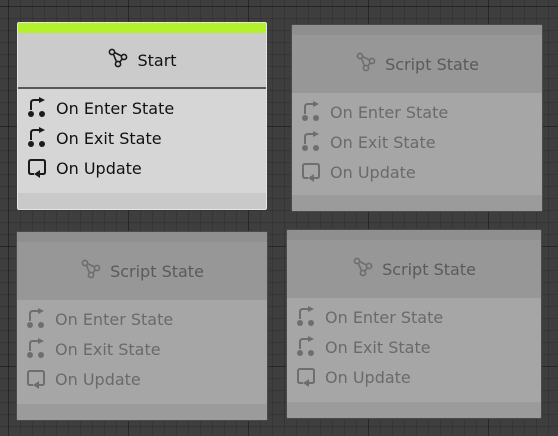 The height and width of the screenshot is (436, 558). I want to click on node-header: Start, so click(142, 61).